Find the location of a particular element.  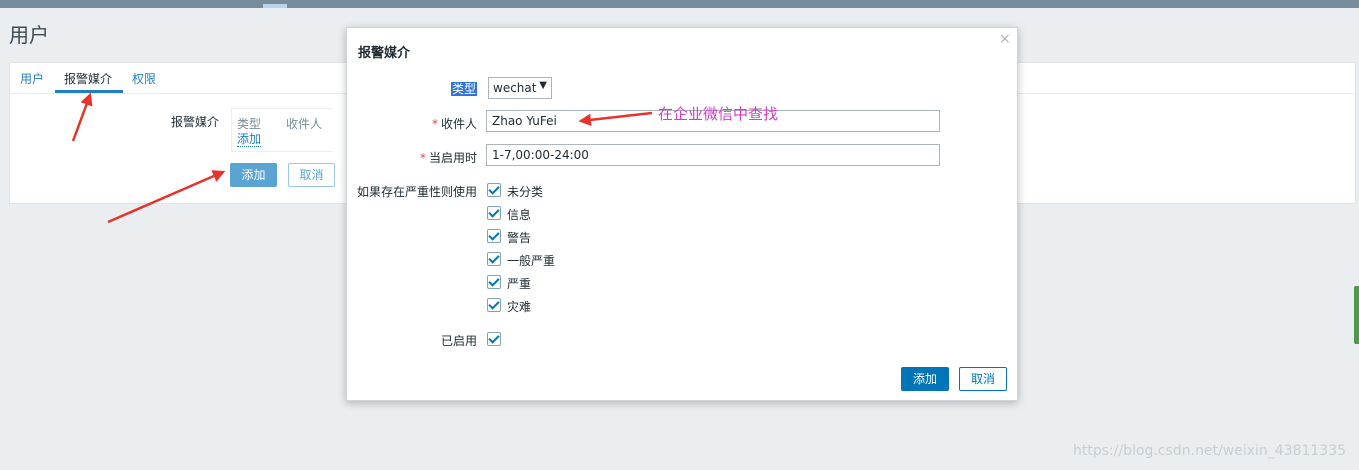

severity-checkbox-average is located at coordinates (494, 259).